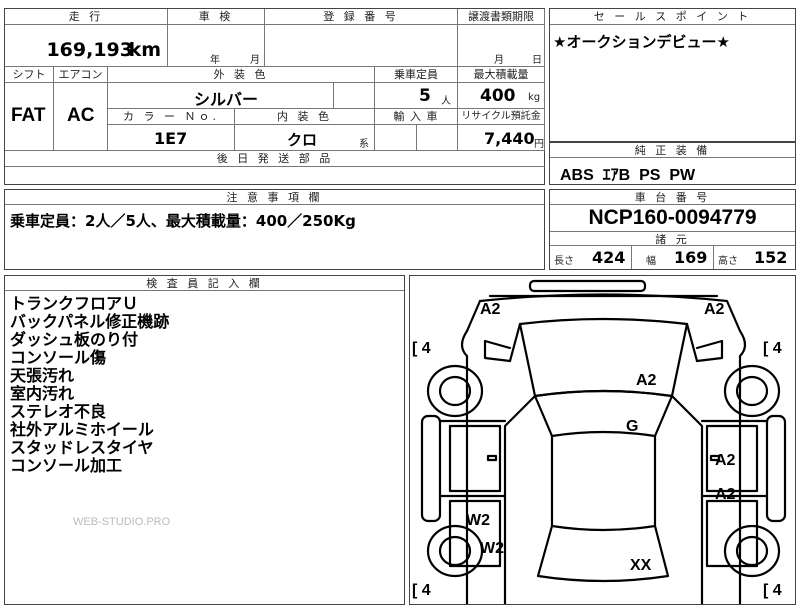 The height and width of the screenshot is (605, 800). I want to click on registration-cell, so click(361, 46).